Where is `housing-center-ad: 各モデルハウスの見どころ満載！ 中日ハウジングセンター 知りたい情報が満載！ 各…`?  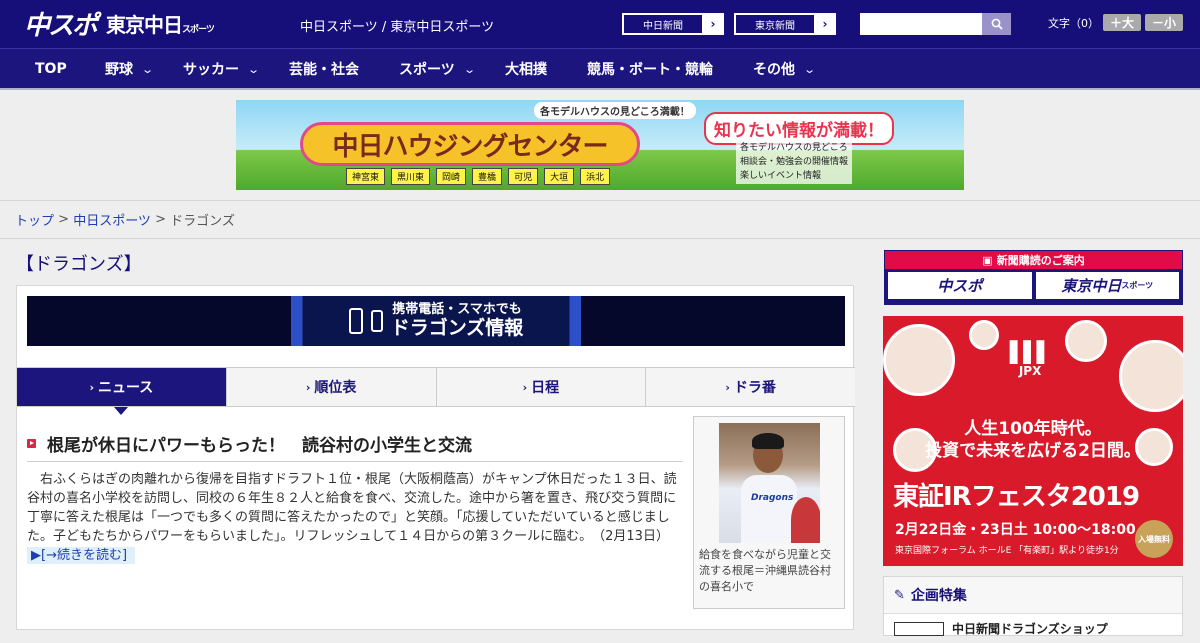 housing-center-ad: 各モデルハウスの見どころ満載！ 中日ハウジングセンター 知りたい情報が満載！ 各… is located at coordinates (600, 145).